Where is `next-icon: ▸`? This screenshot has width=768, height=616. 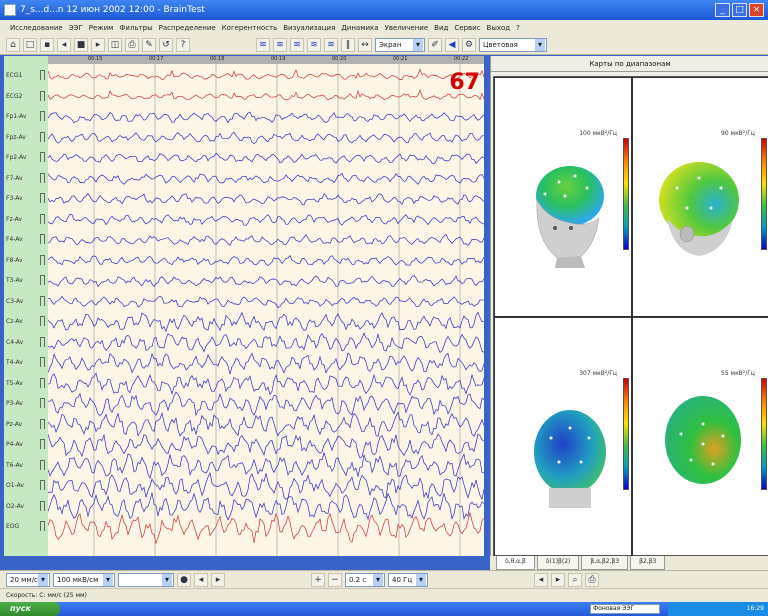
next-icon: ▸ is located at coordinates (218, 579).